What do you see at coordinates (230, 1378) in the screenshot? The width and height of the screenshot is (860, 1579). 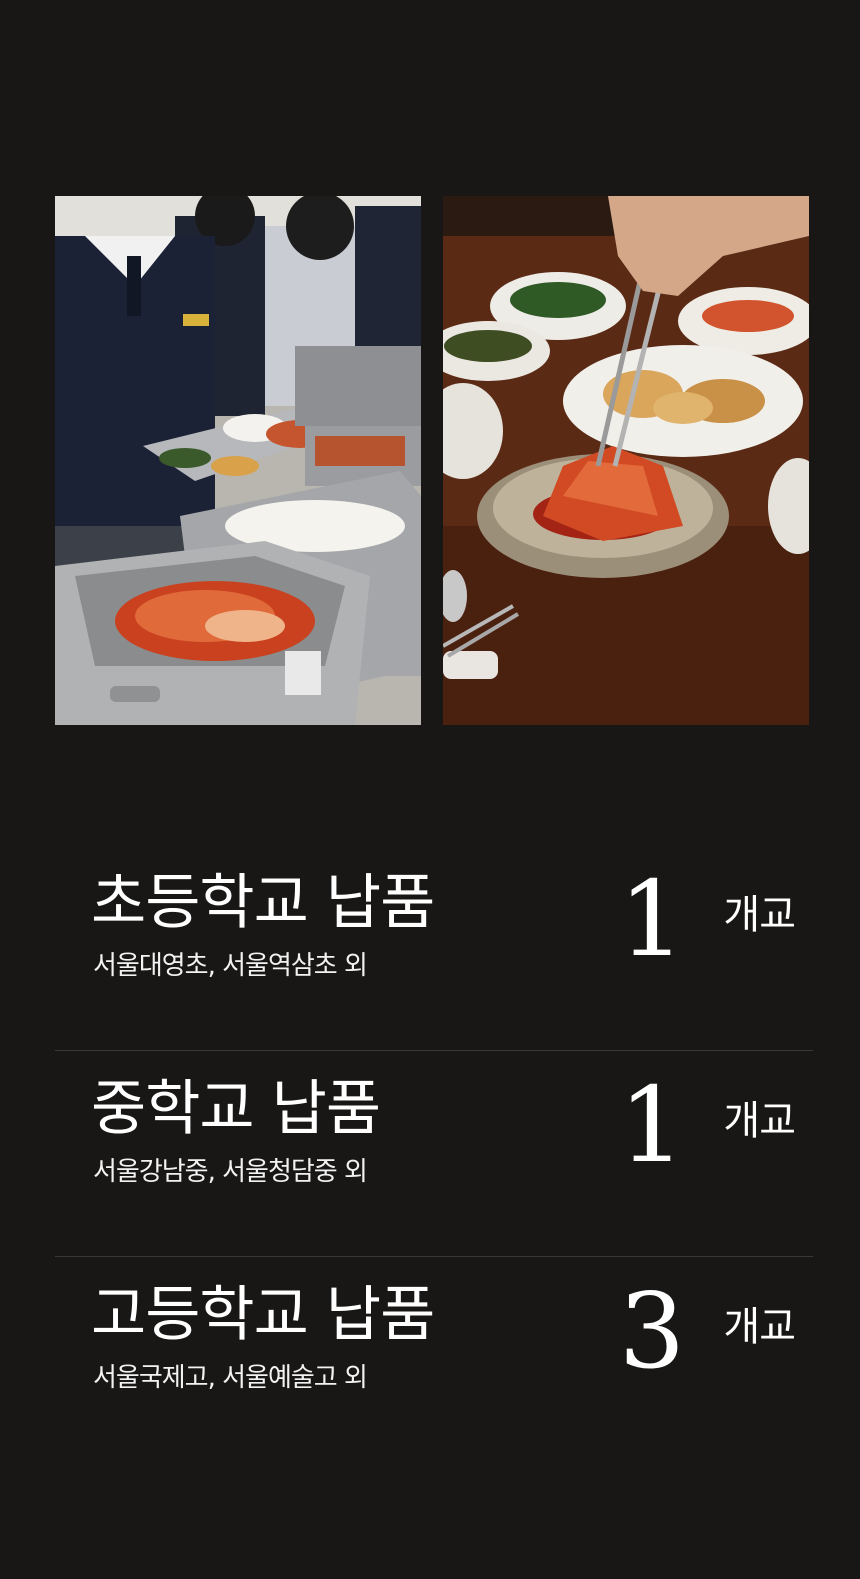 I see `stat-subtitle: 서울국제고, 서울예술고 외` at bounding box center [230, 1378].